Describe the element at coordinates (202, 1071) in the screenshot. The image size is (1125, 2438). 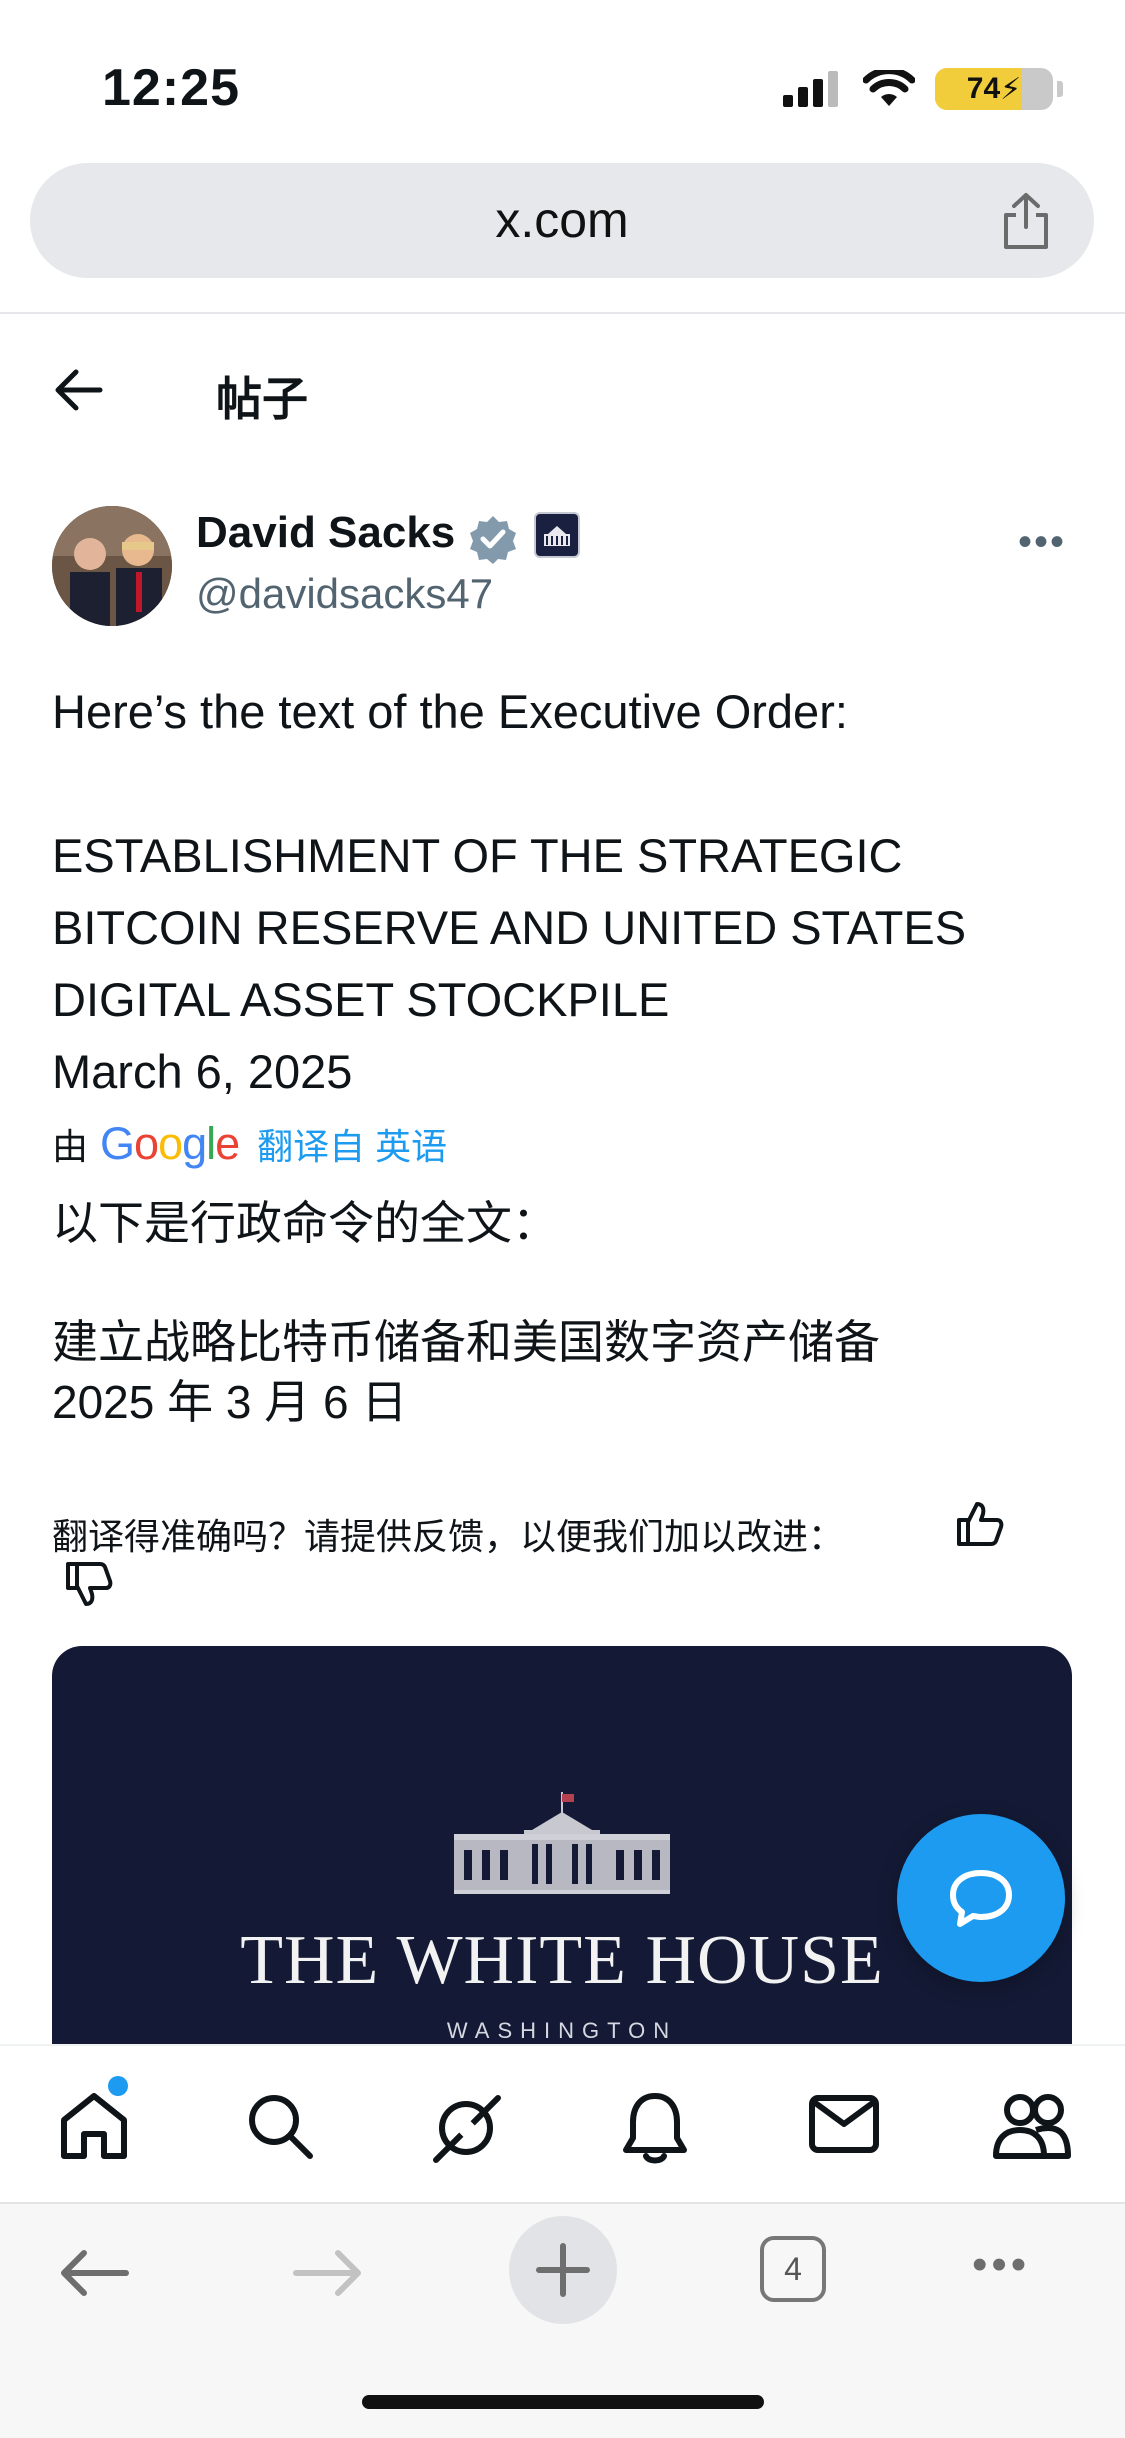
I see `post-text-date: March 6, 2025` at that location.